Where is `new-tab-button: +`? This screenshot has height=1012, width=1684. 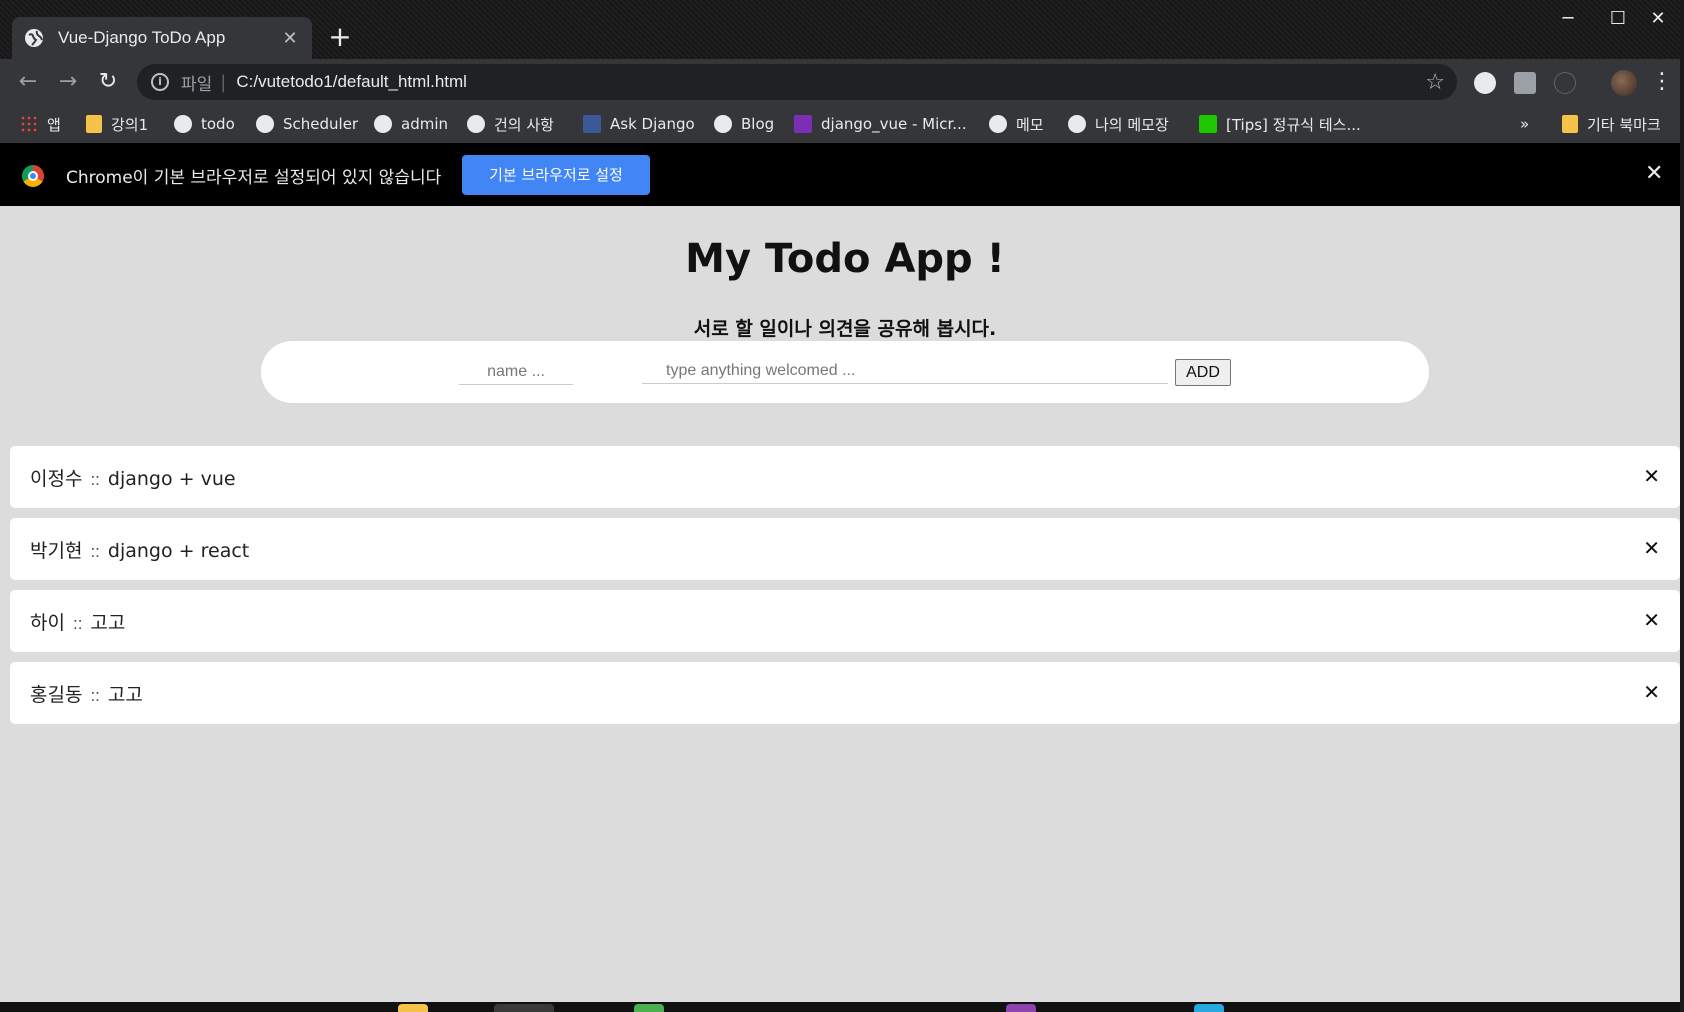 new-tab-button: + is located at coordinates (340, 37).